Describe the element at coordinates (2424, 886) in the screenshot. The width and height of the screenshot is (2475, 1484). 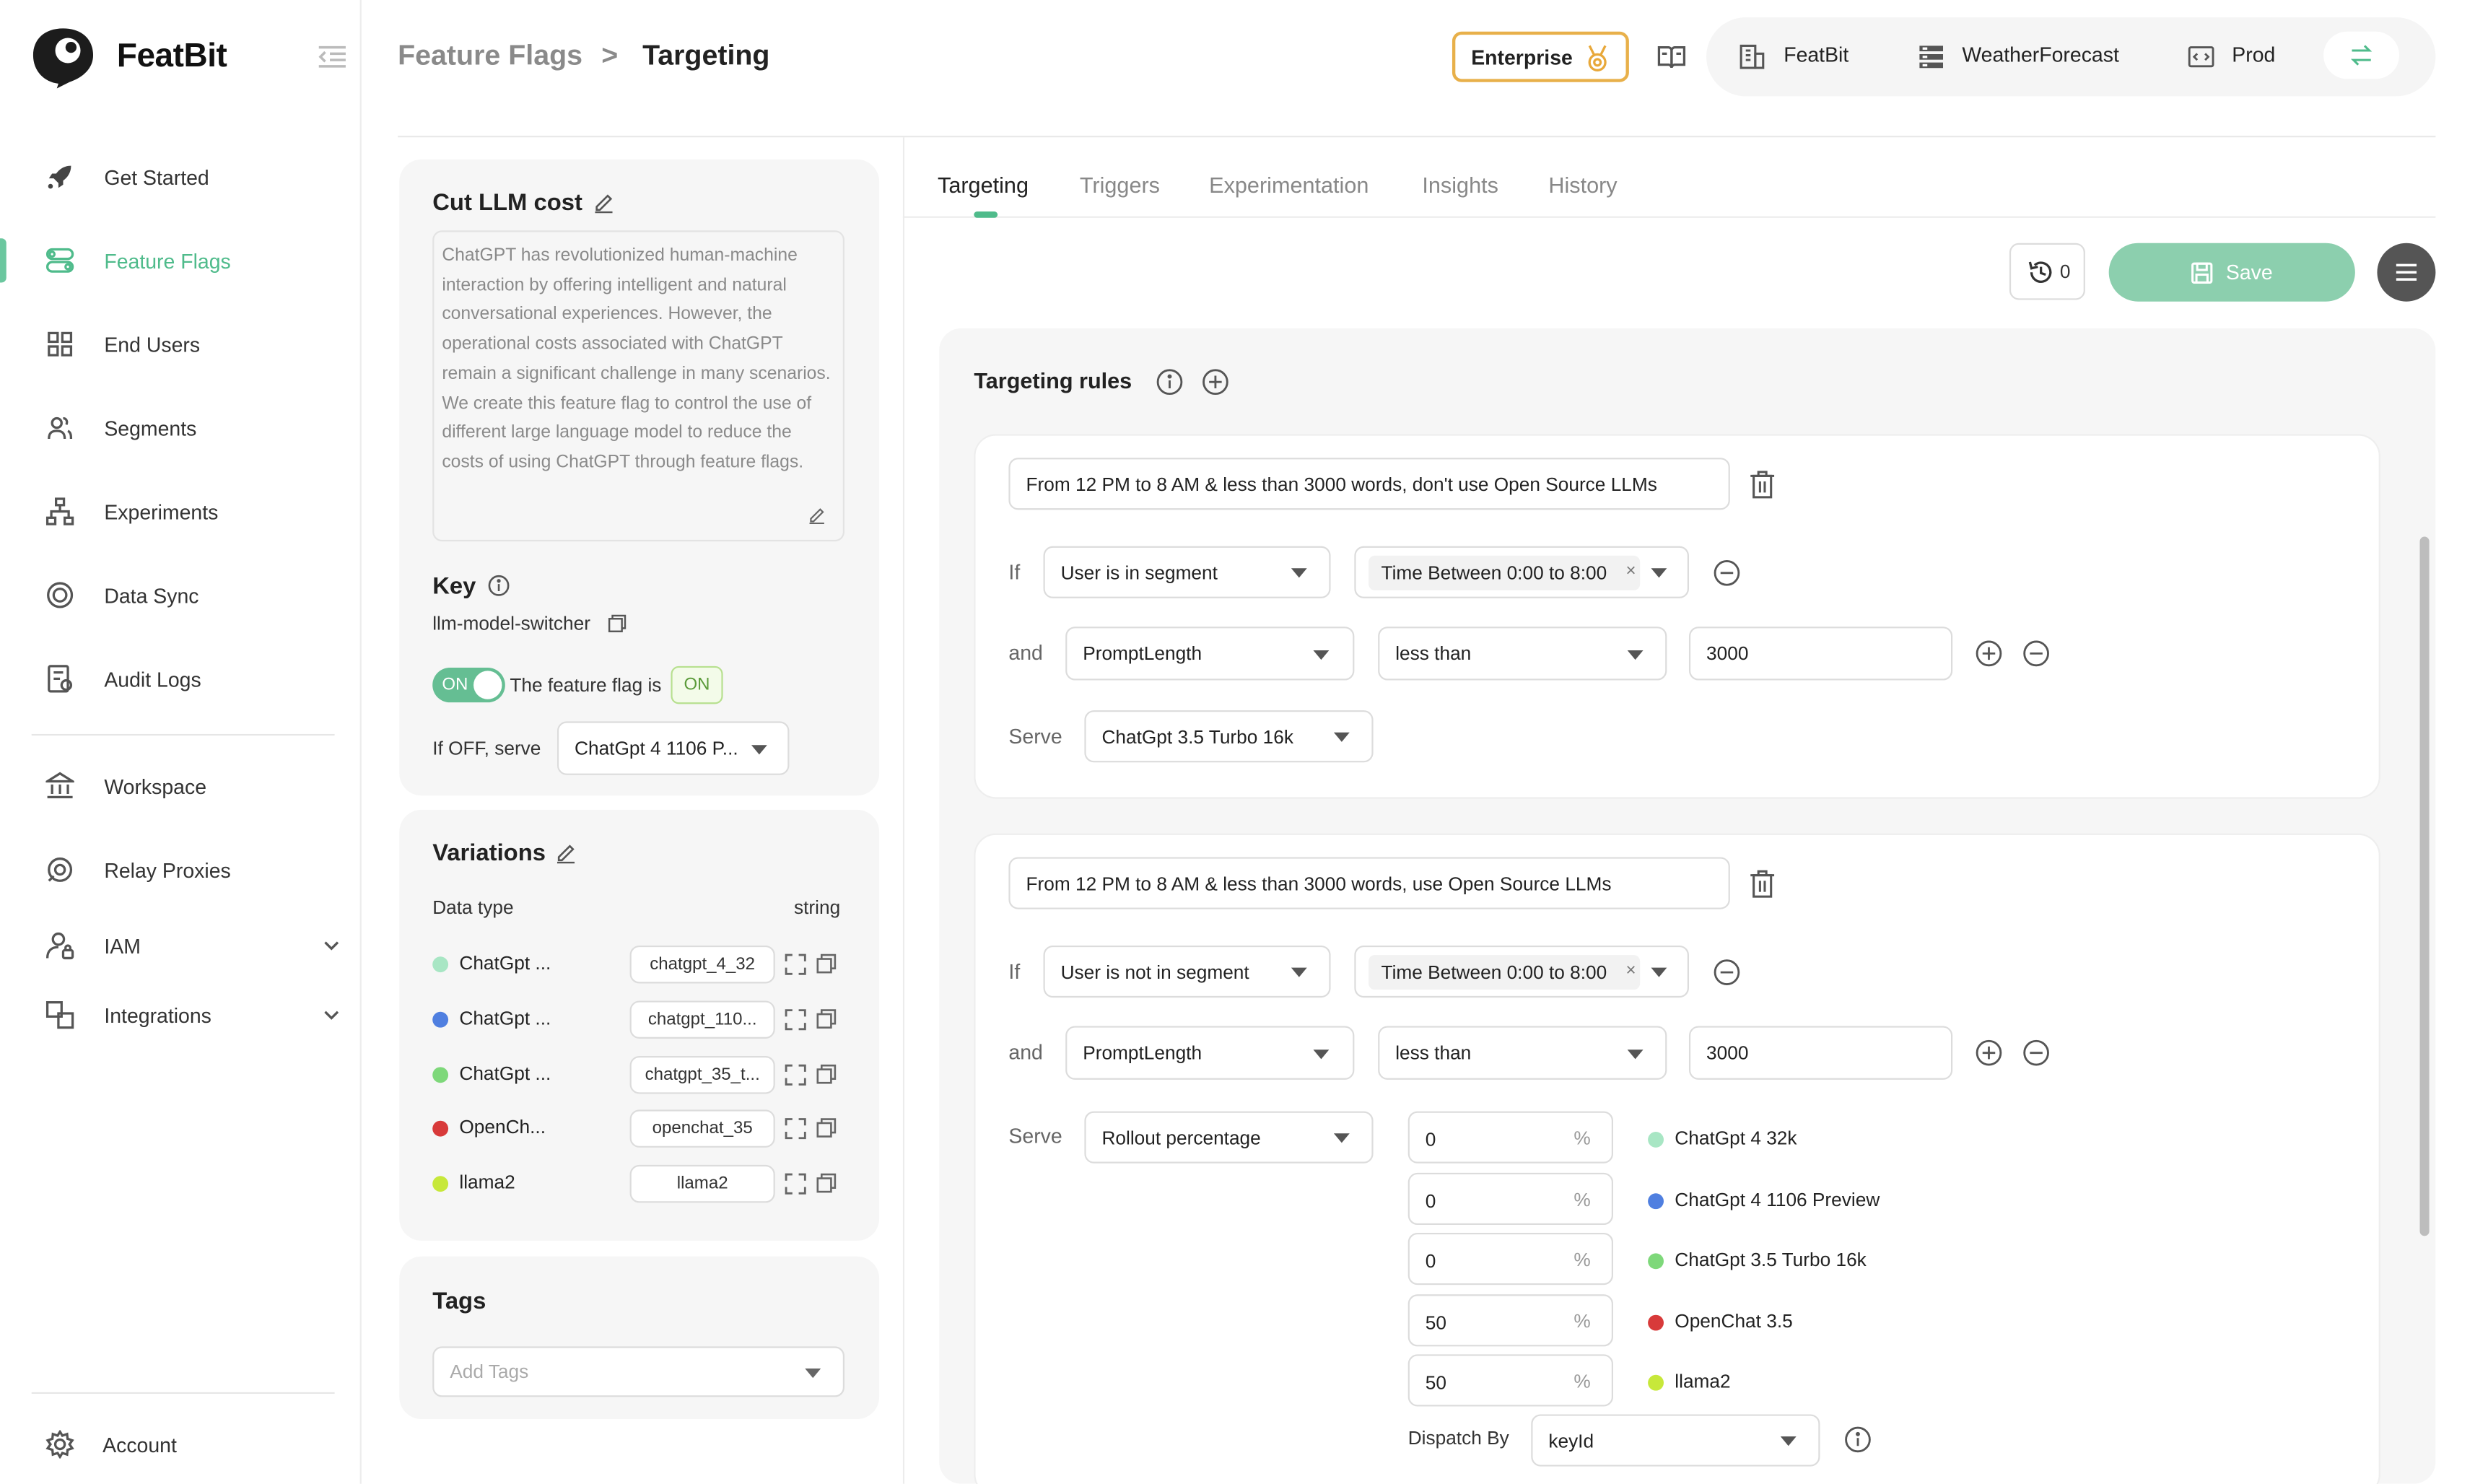
I see `scrollbar-thumb` at that location.